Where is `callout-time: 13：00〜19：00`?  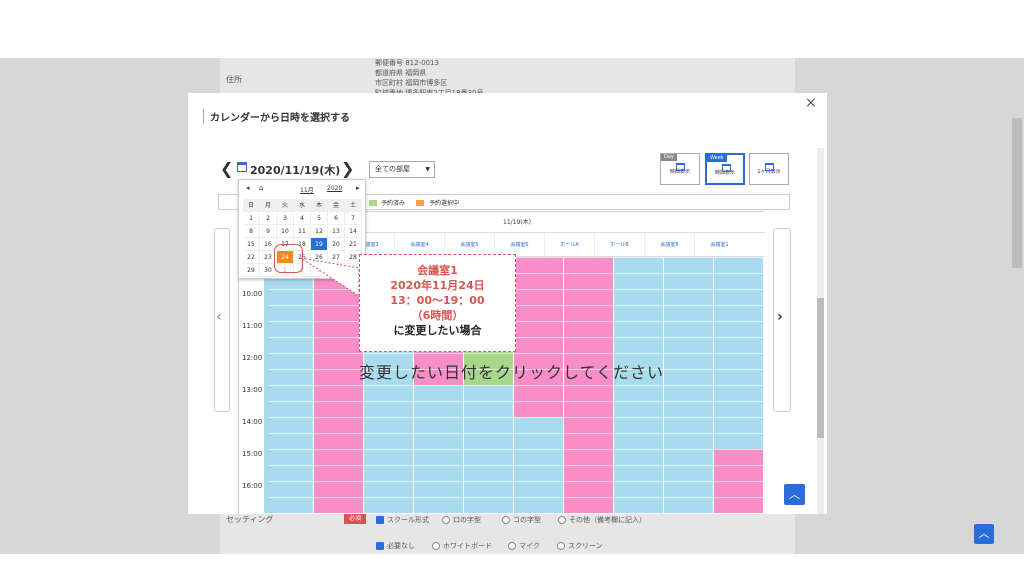 callout-time: 13：00〜19：00 is located at coordinates (437, 300).